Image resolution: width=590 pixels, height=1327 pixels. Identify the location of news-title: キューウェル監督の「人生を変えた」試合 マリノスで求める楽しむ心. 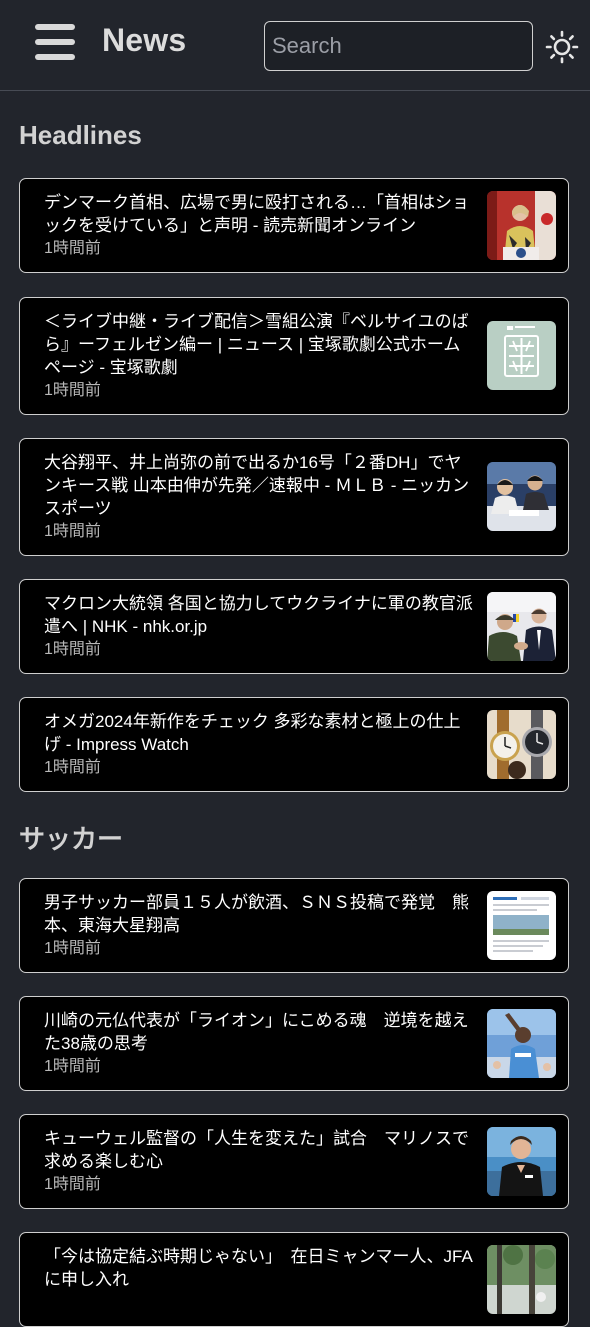
(256, 1150).